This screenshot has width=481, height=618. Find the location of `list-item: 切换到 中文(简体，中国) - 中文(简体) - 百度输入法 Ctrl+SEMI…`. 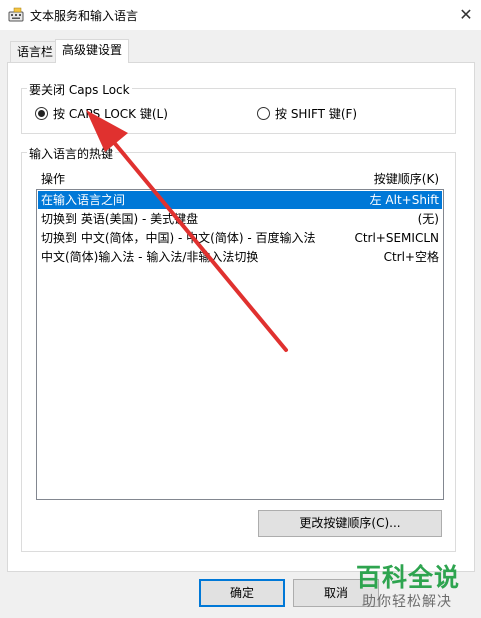

list-item: 切换到 中文(简体，中国) - 中文(简体) - 百度输入法 Ctrl+SEMI… is located at coordinates (240, 238).